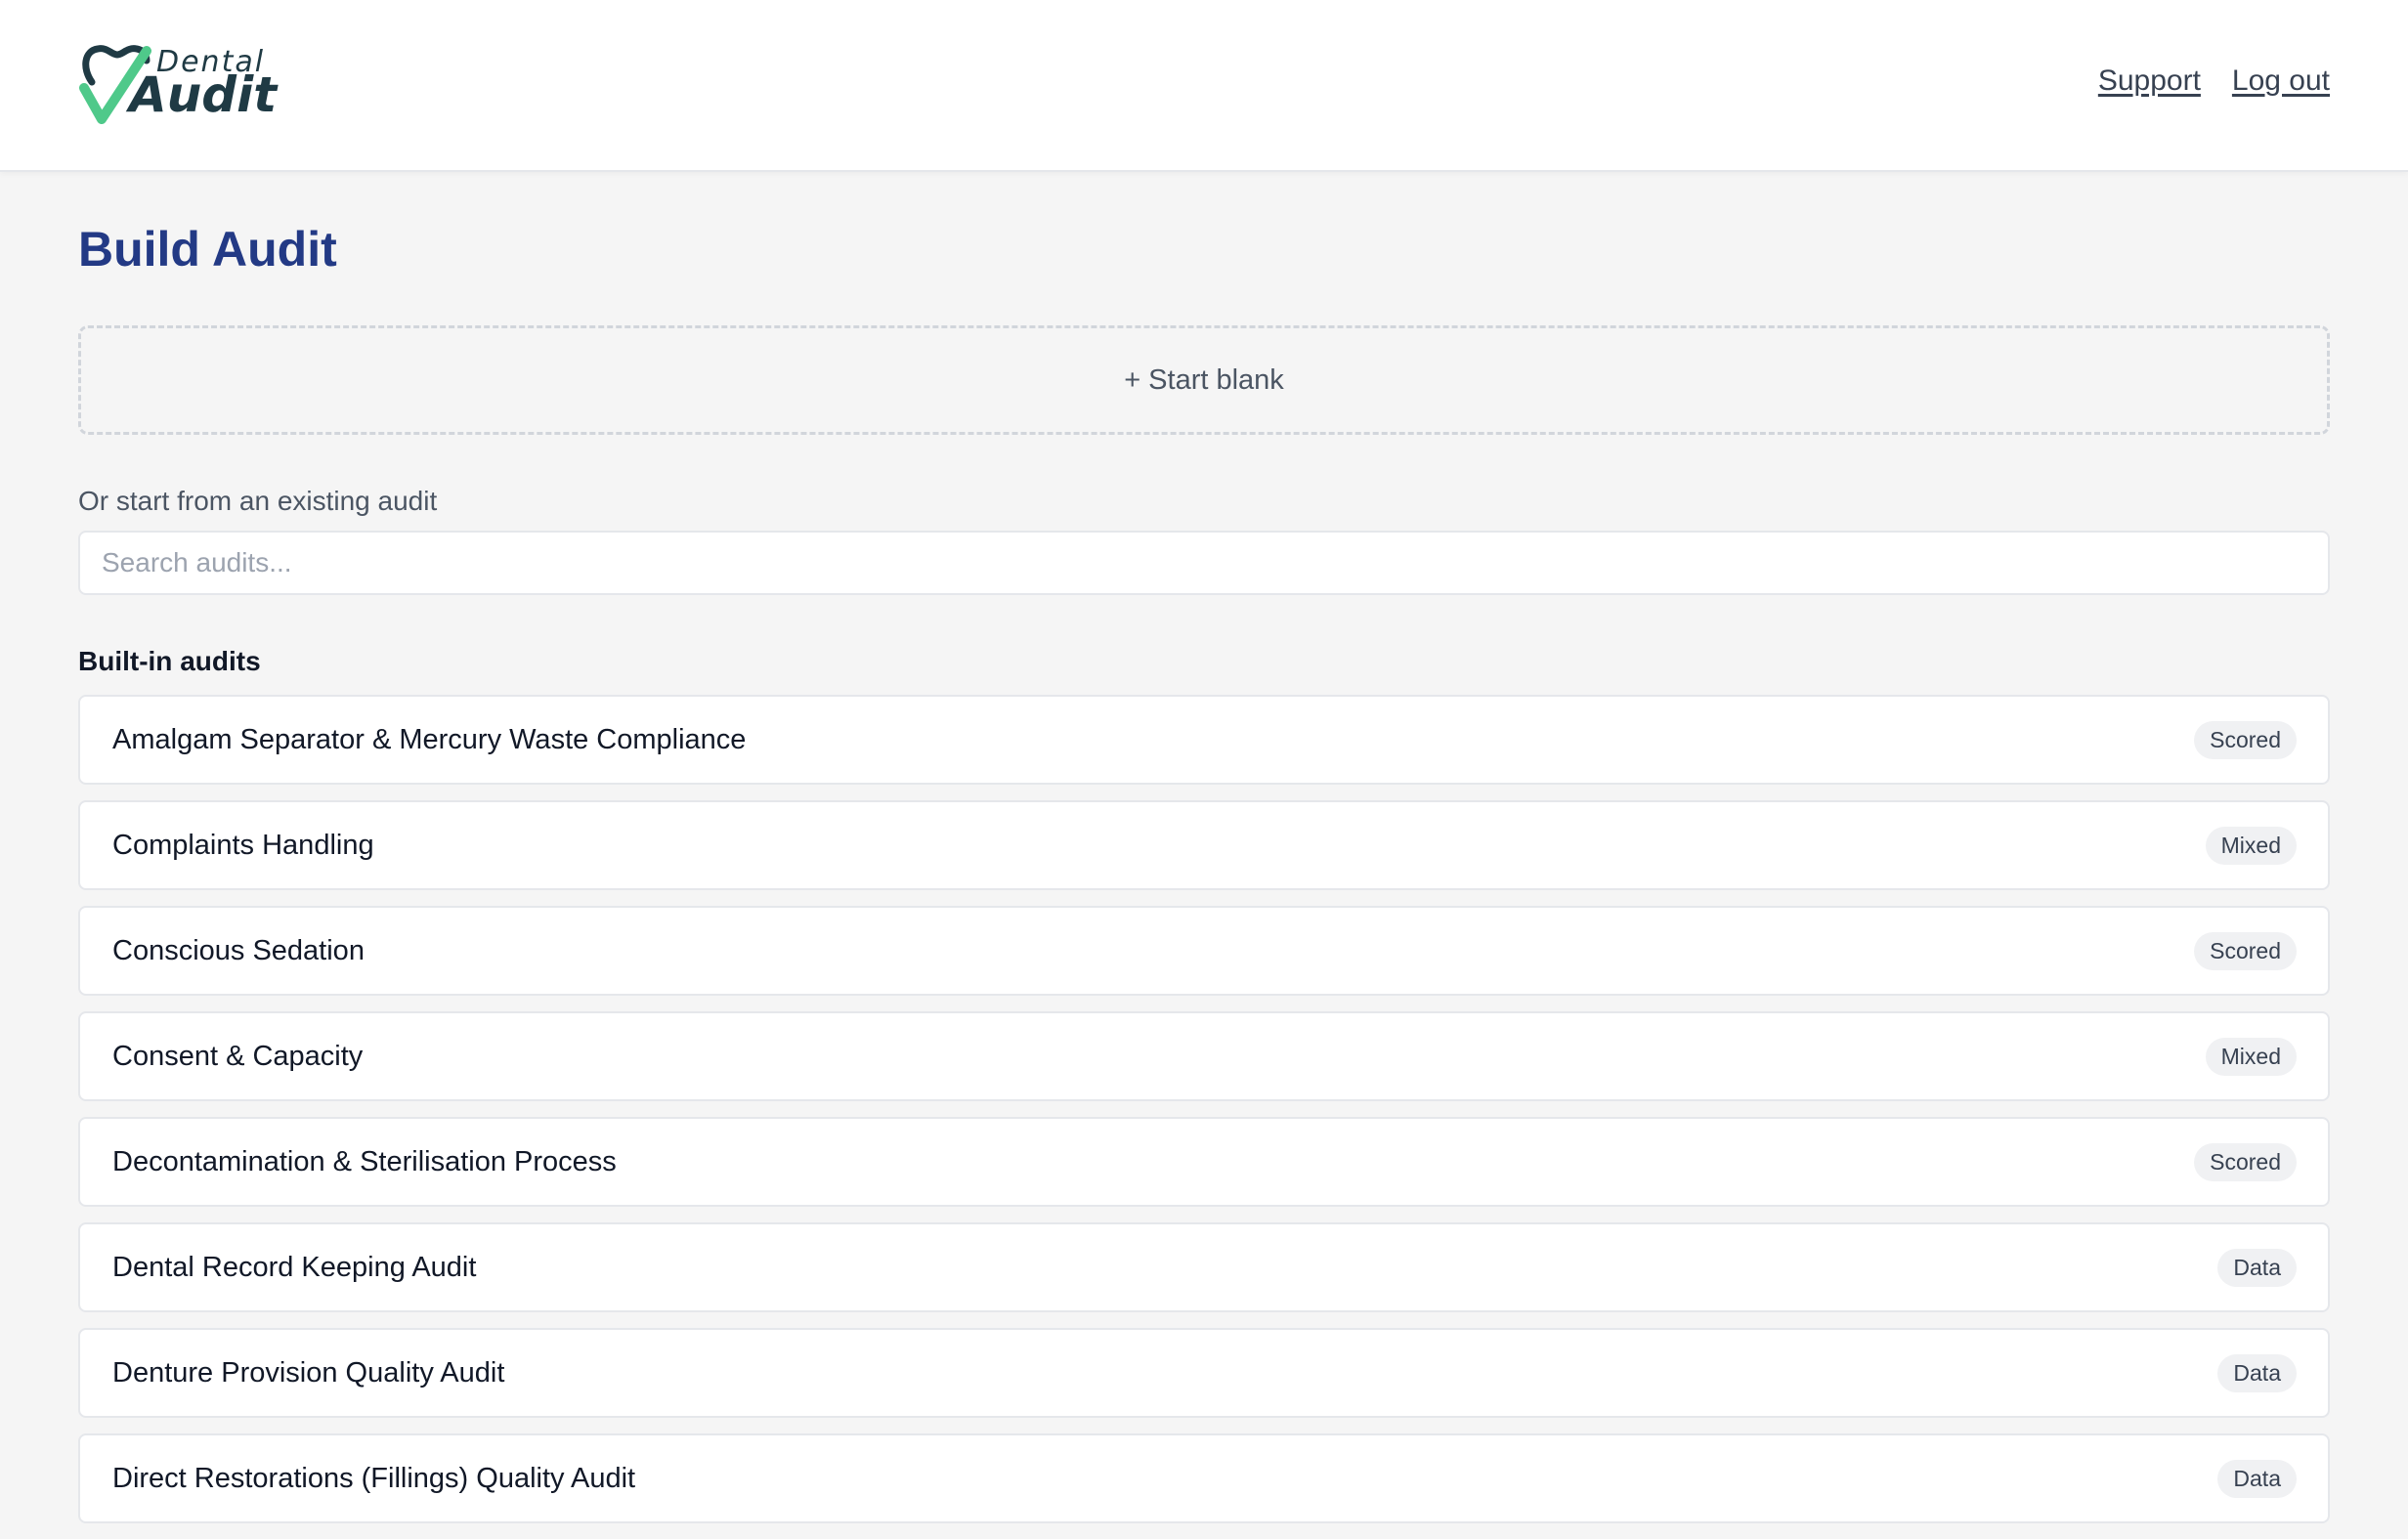  What do you see at coordinates (1204, 845) in the screenshot?
I see `audit-list-item: Complaints Handling Mixed` at bounding box center [1204, 845].